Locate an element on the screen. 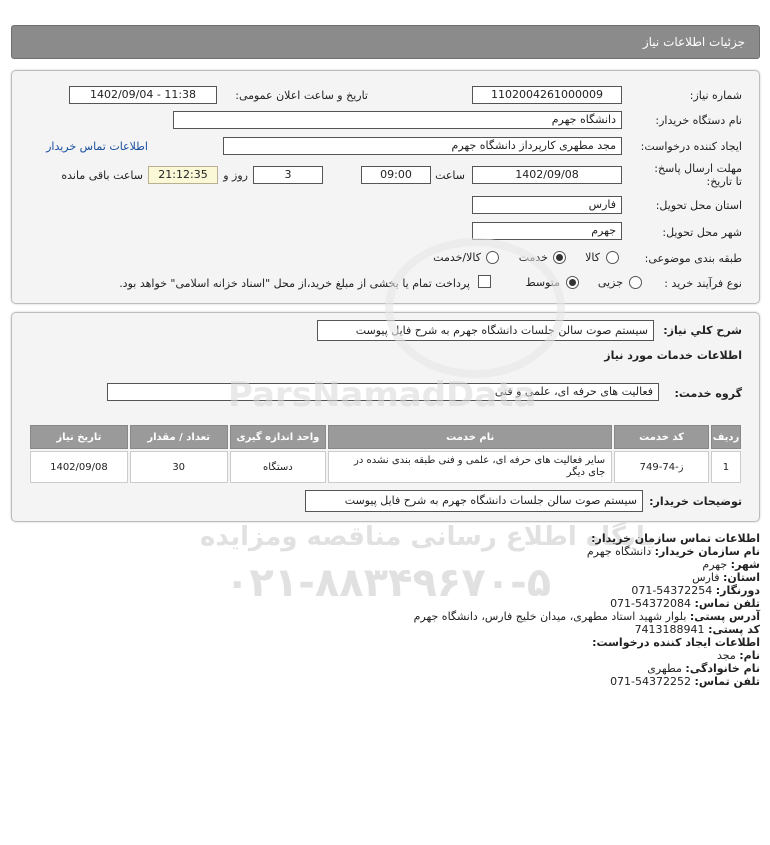 Image resolution: width=770 pixels, height=845 pixels. cell-service-code: ز-74-749 is located at coordinates (661, 467).